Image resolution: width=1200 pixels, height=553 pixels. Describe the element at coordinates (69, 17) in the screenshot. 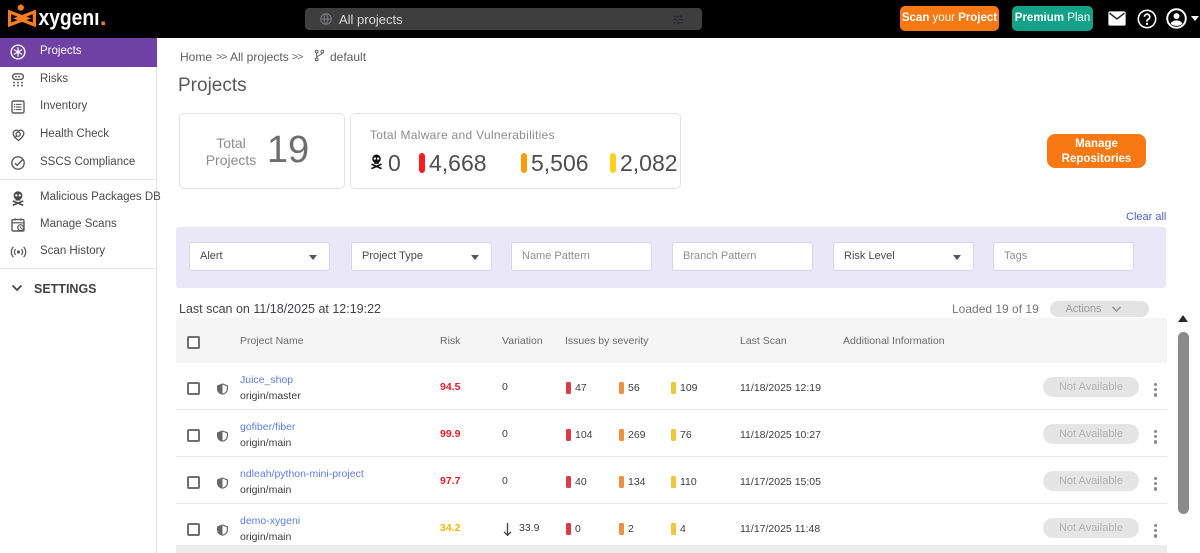

I see `svg-text: xygenı` at that location.